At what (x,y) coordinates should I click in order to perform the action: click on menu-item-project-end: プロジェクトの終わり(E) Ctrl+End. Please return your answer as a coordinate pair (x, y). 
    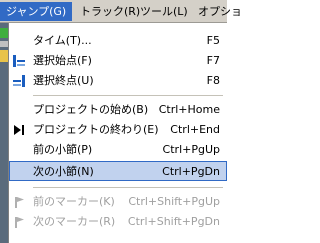
    Looking at the image, I should click on (118, 130).